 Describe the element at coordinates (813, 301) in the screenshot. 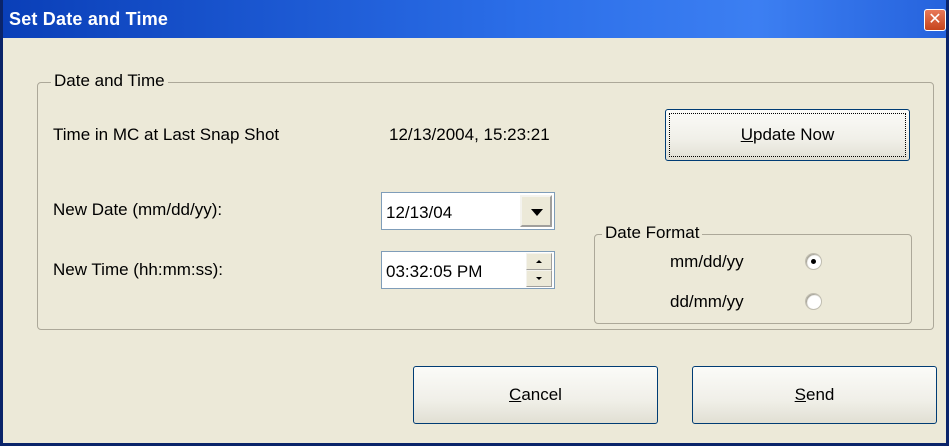

I see `radio-ddmmyy` at that location.